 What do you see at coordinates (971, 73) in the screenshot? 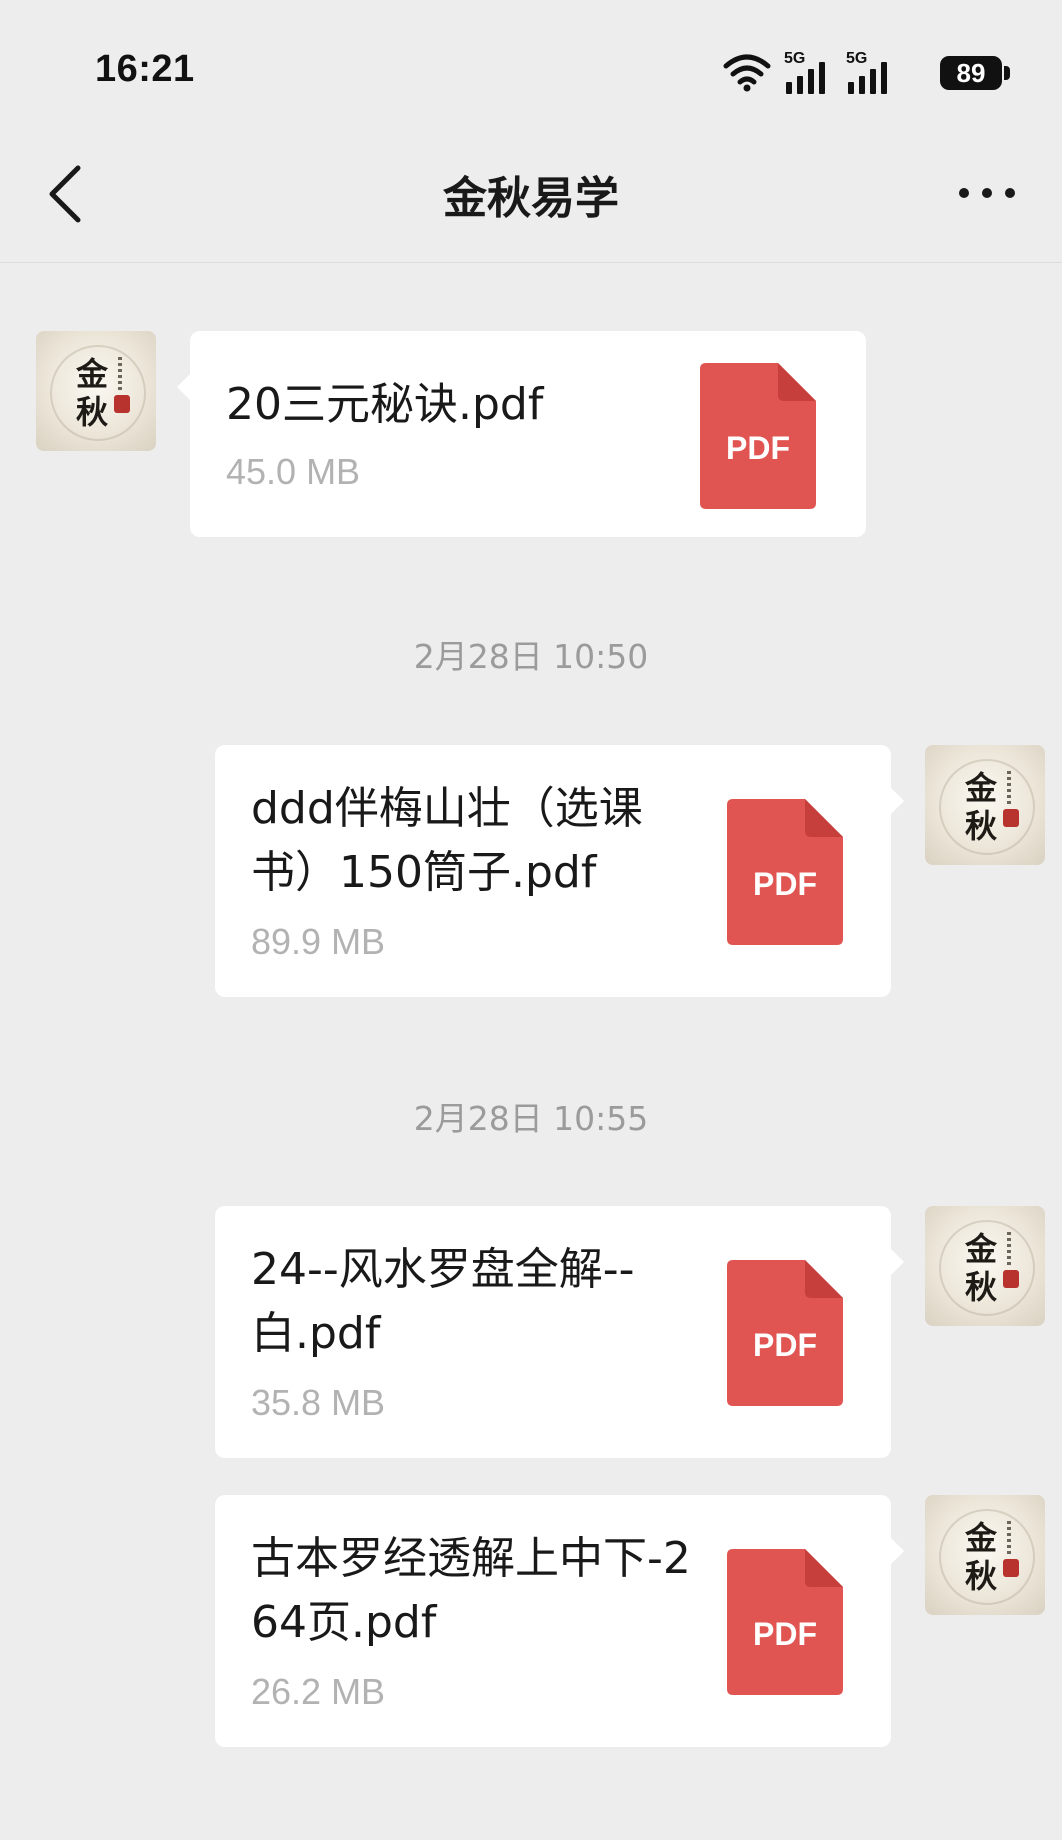
I see `battery-icon: 89` at bounding box center [971, 73].